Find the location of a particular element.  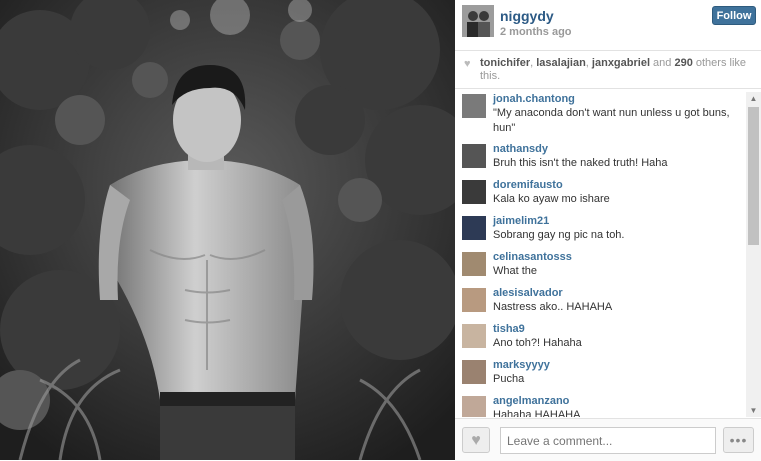

commenter-username: tisha9 is located at coordinates (619, 329).